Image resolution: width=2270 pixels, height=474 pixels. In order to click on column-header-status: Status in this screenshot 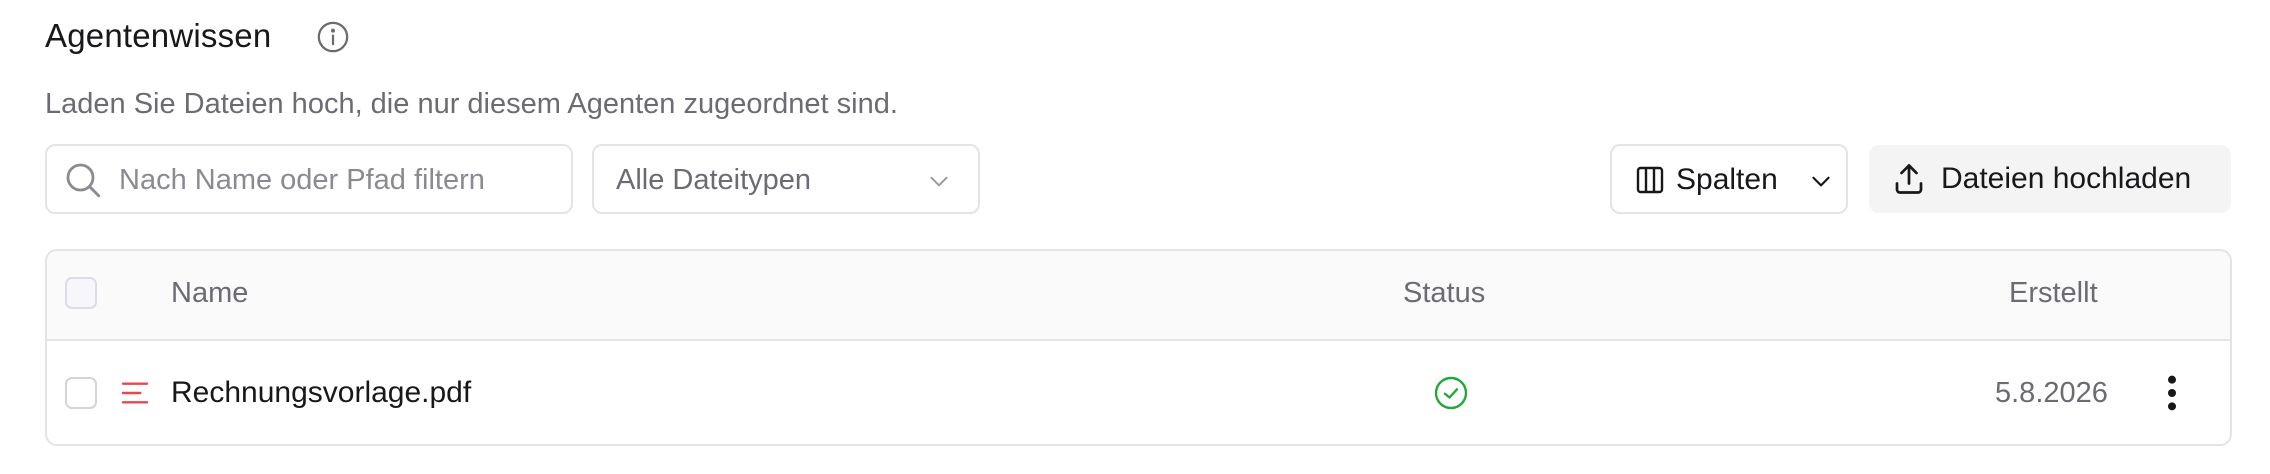, I will do `click(1444, 293)`.